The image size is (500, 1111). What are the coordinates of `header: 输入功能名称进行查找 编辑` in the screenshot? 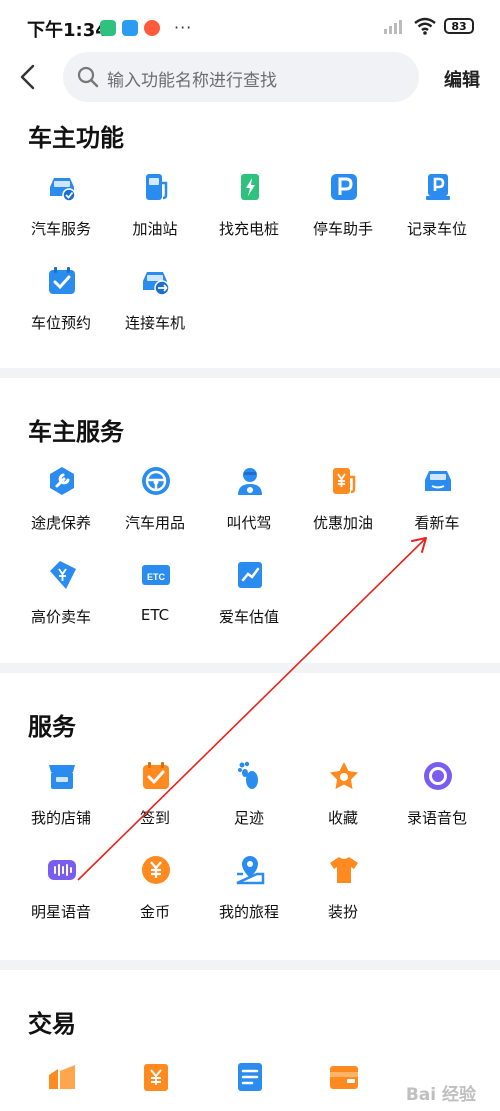 It's located at (250, 78).